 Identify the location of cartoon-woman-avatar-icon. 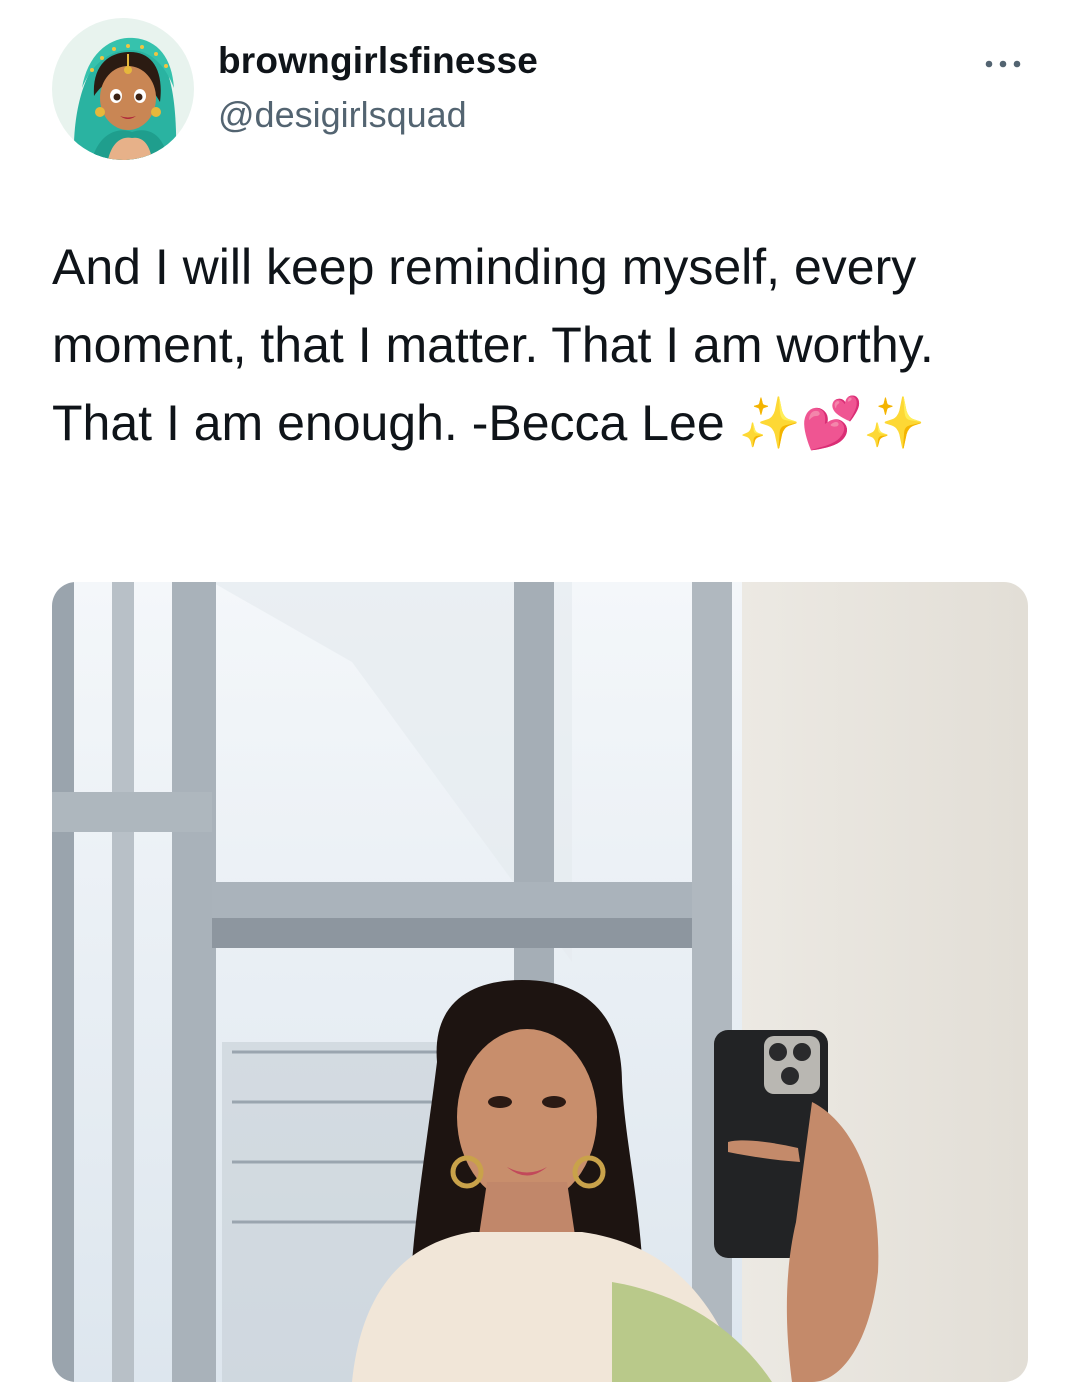
(123, 89).